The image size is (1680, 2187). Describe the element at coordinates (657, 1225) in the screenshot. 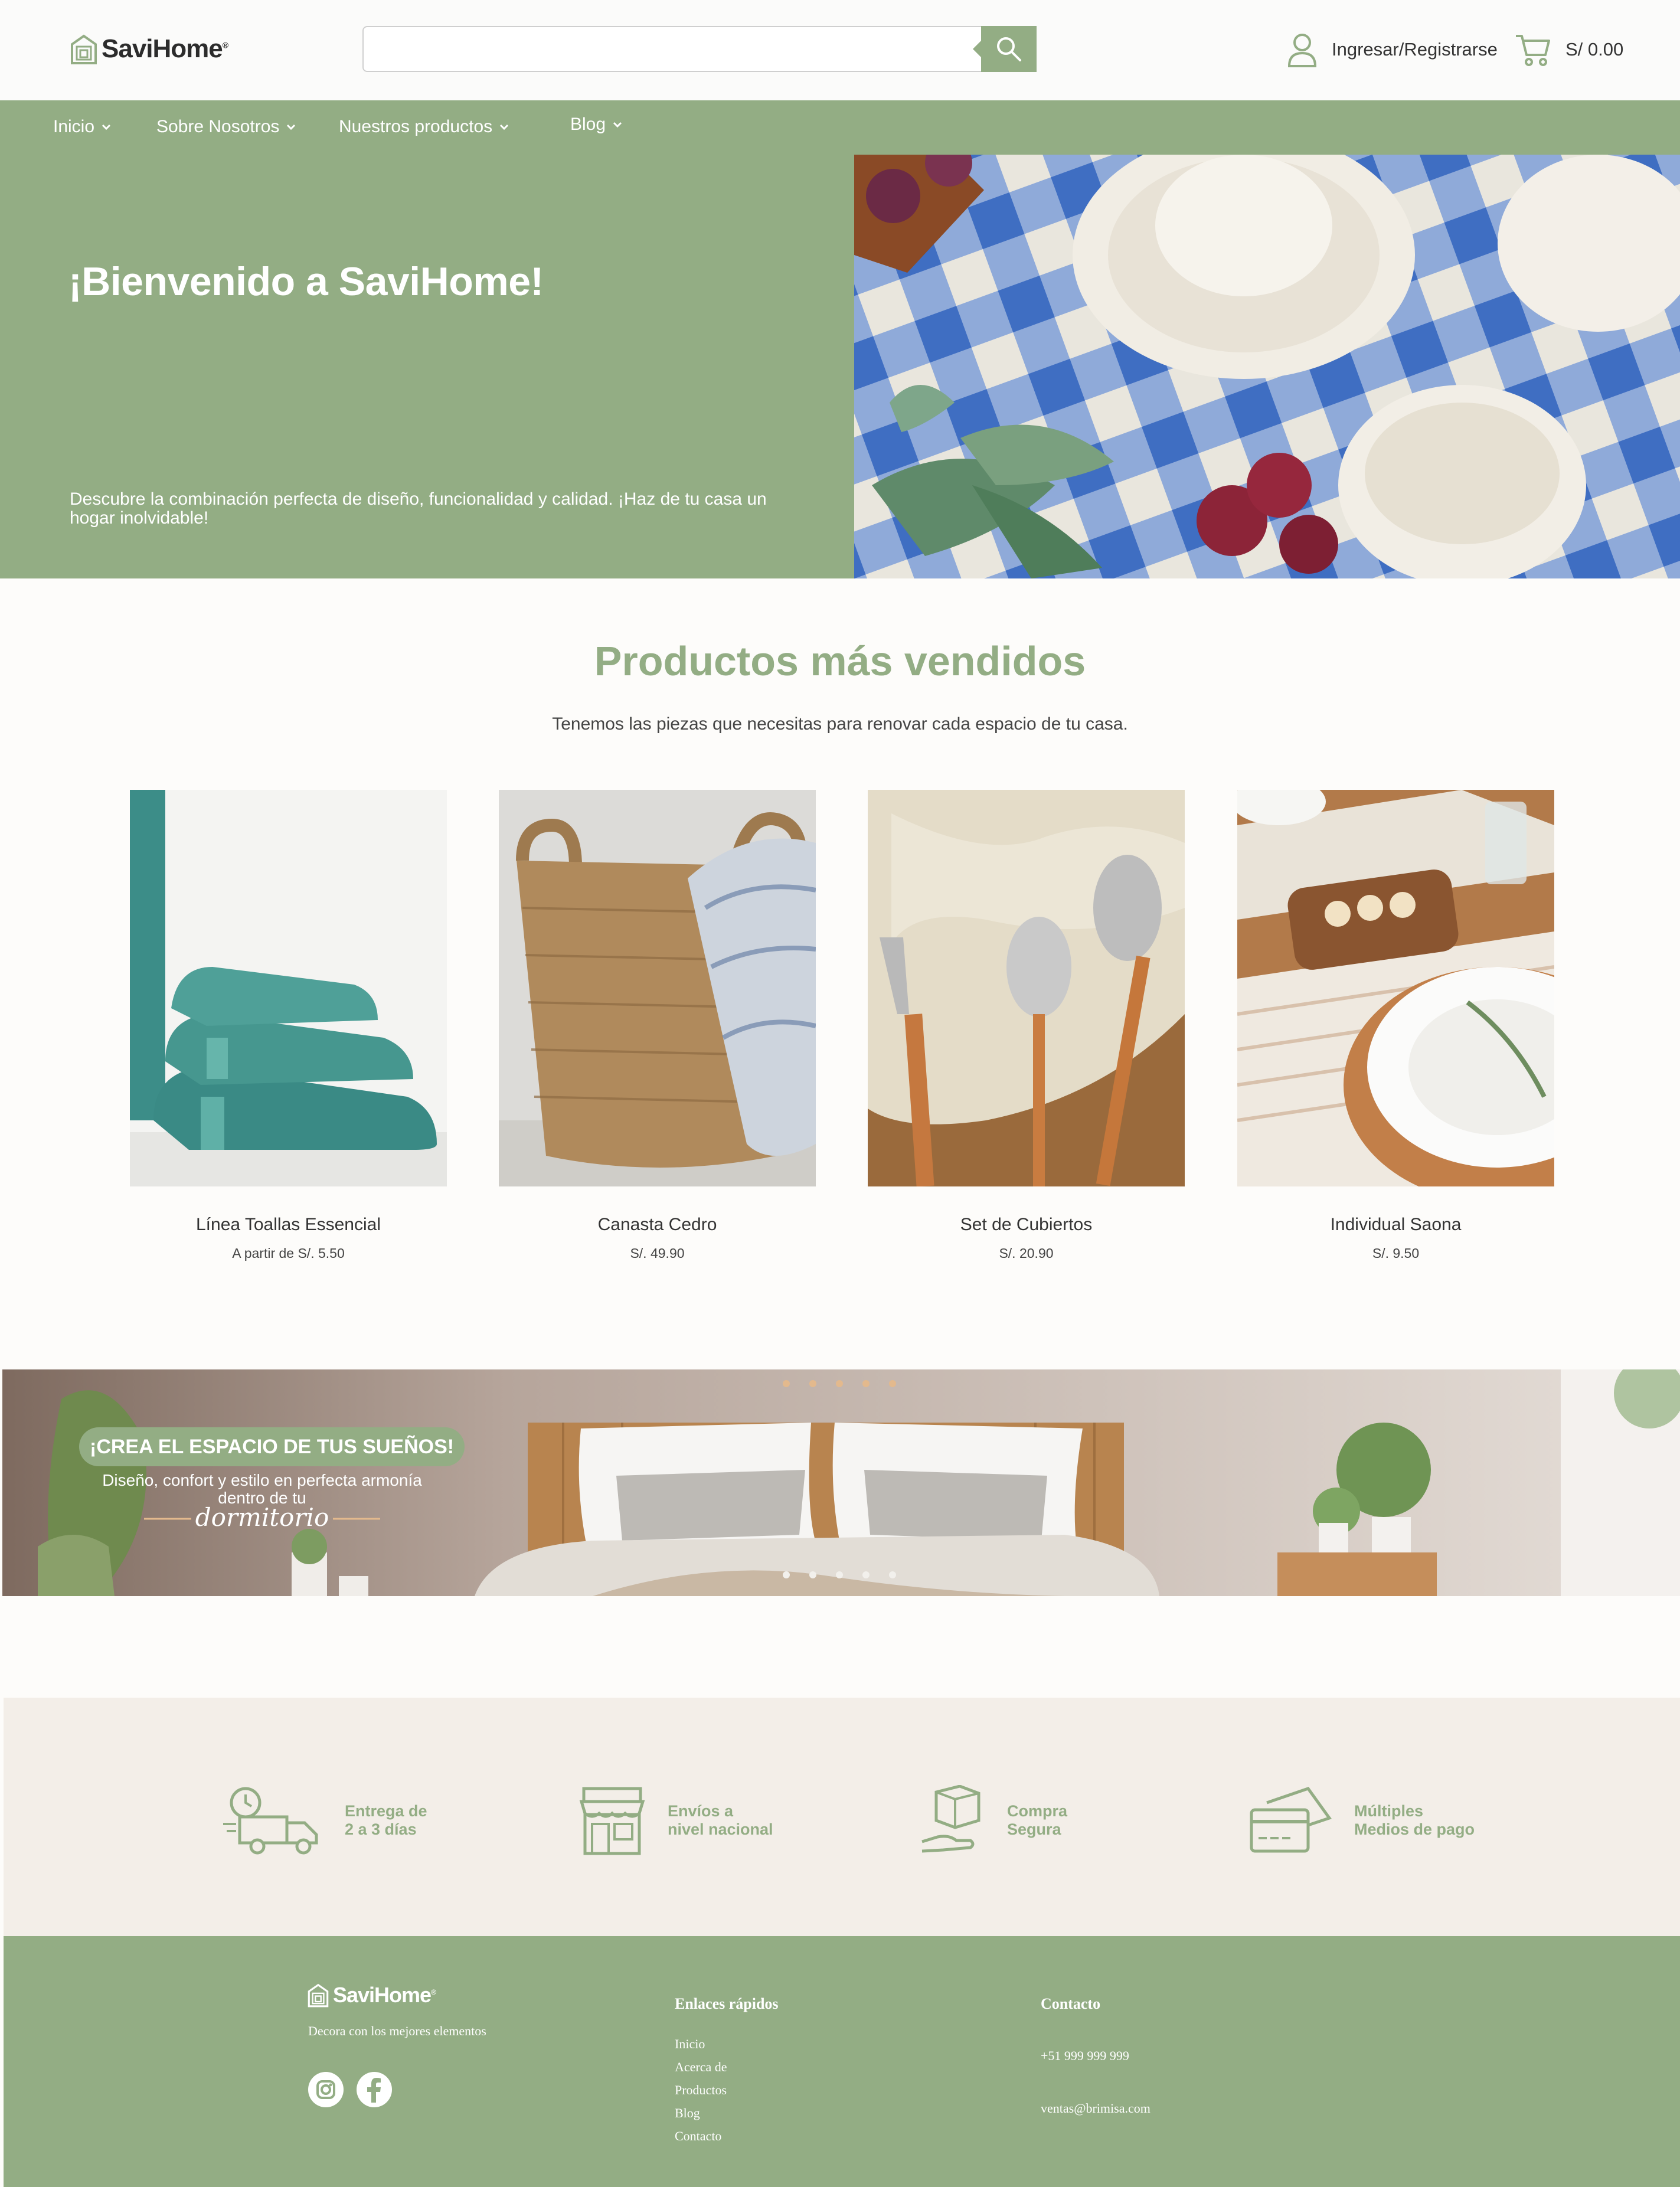

I see `product-name: Canasta Cedro` at that location.